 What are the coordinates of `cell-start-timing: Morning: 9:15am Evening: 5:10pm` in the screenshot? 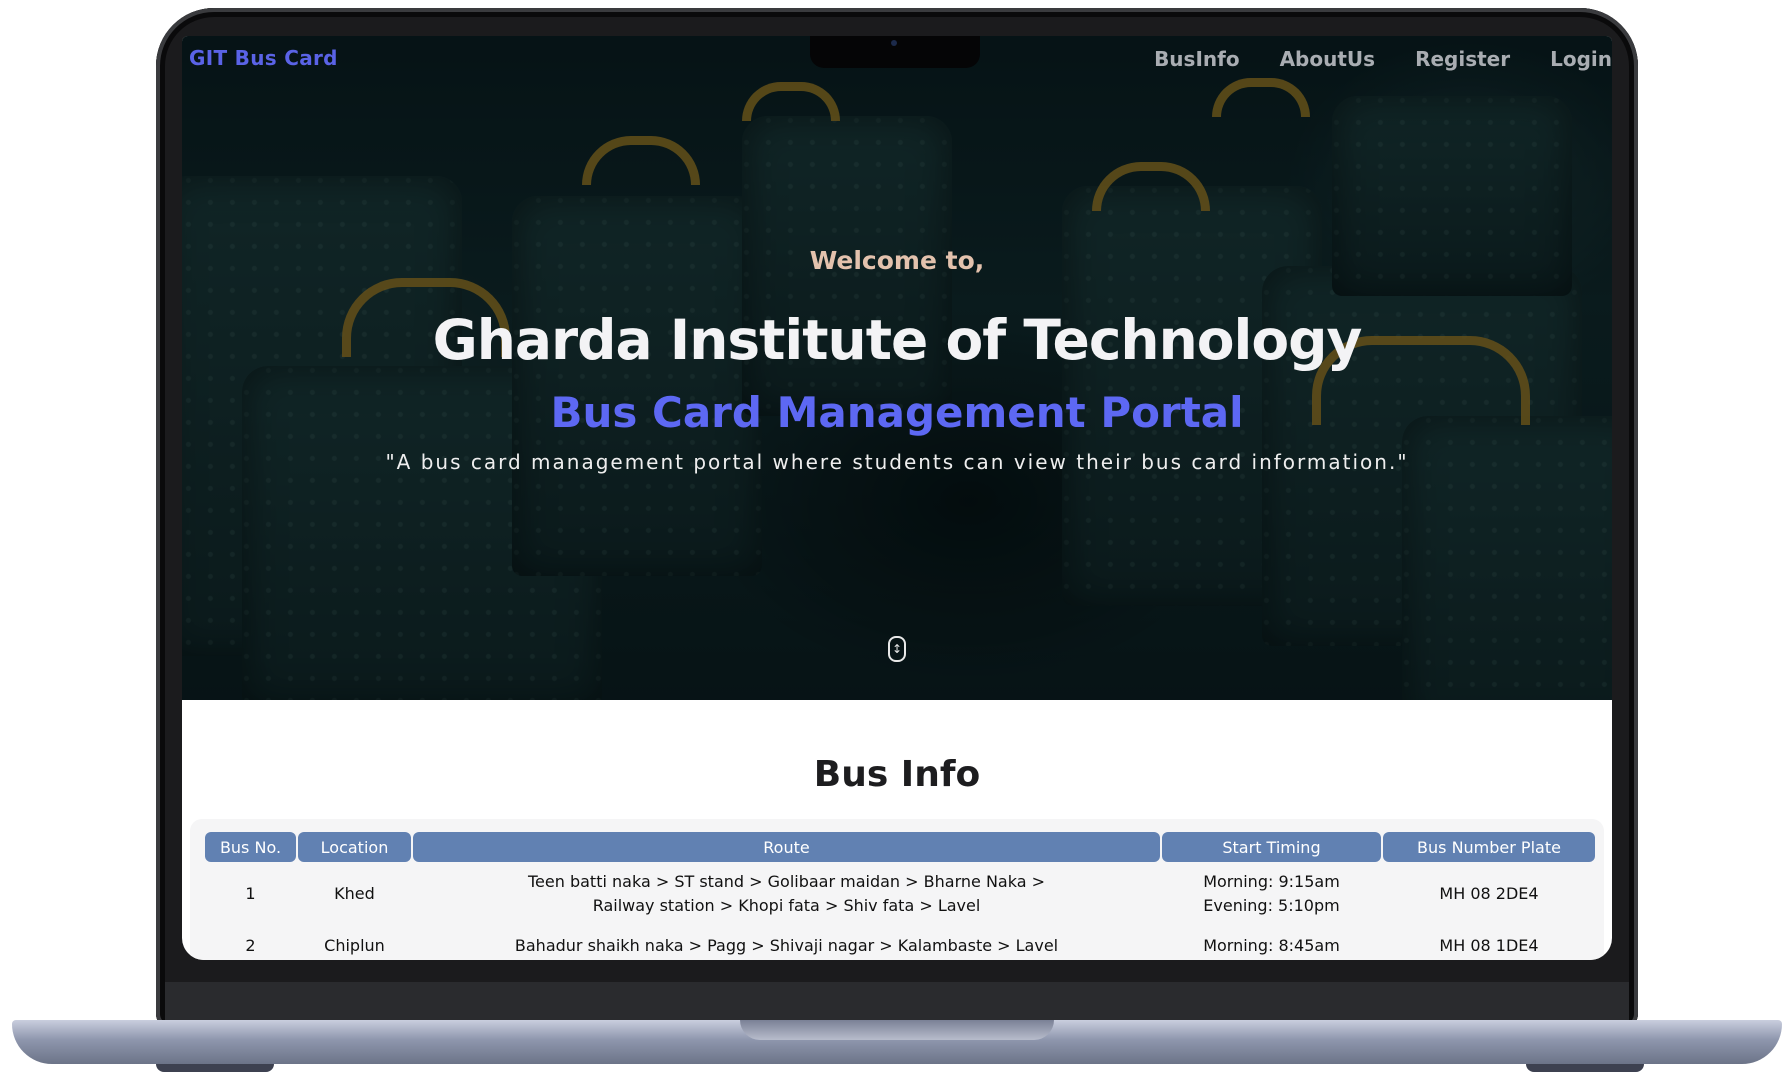 It's located at (1271, 894).